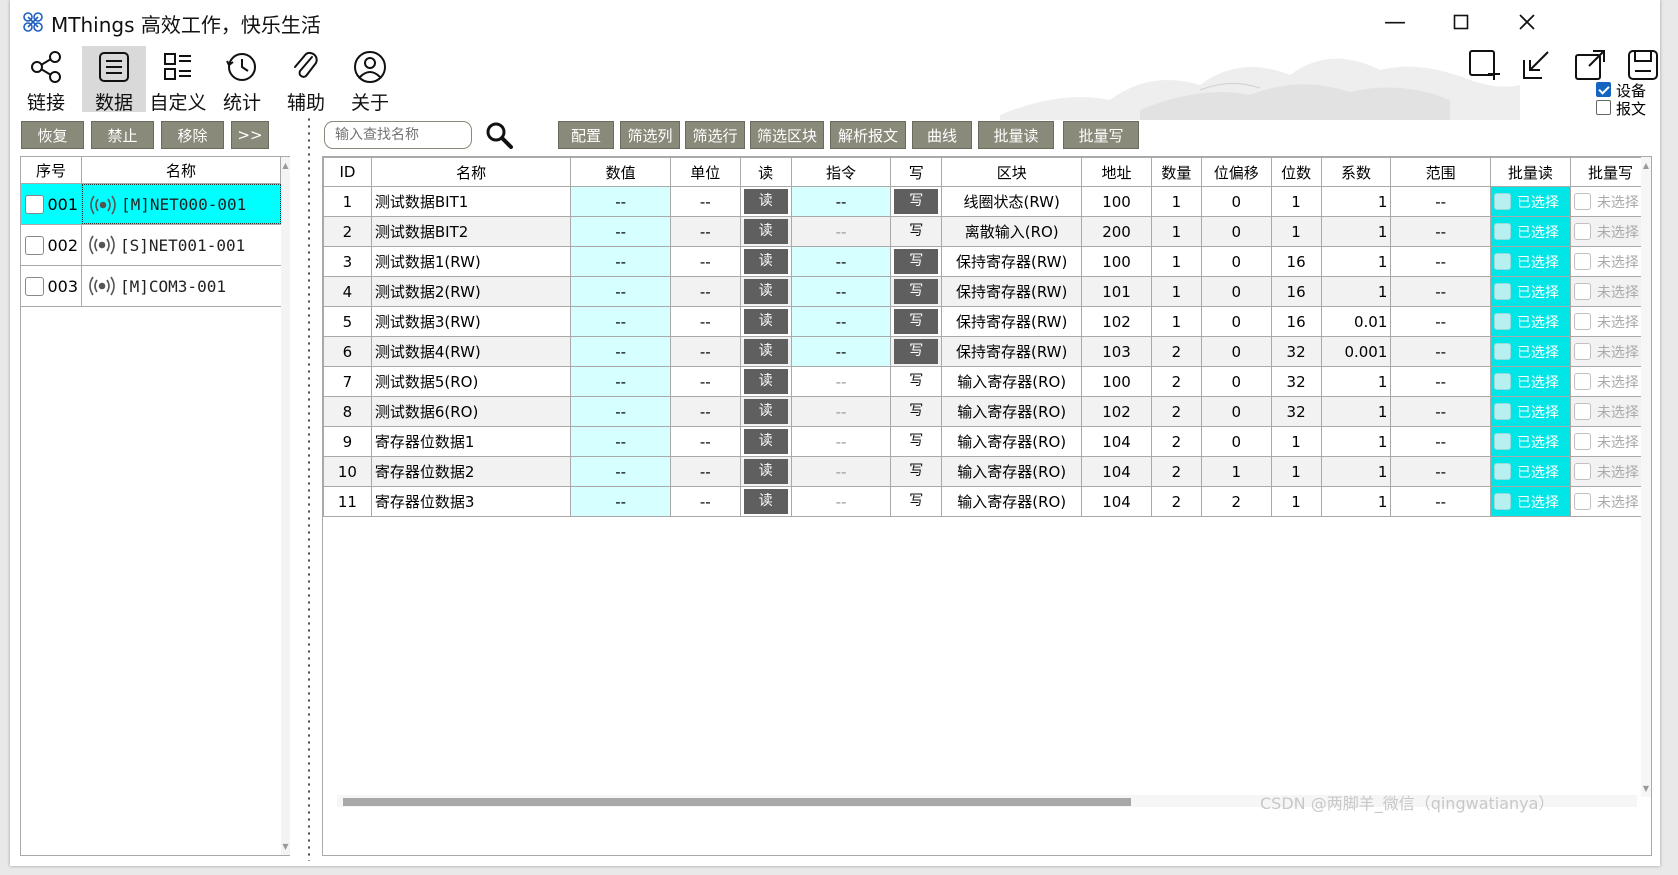 The width and height of the screenshot is (1678, 875). What do you see at coordinates (1012, 172) in the screenshot?
I see `column-header-block: 区块` at bounding box center [1012, 172].